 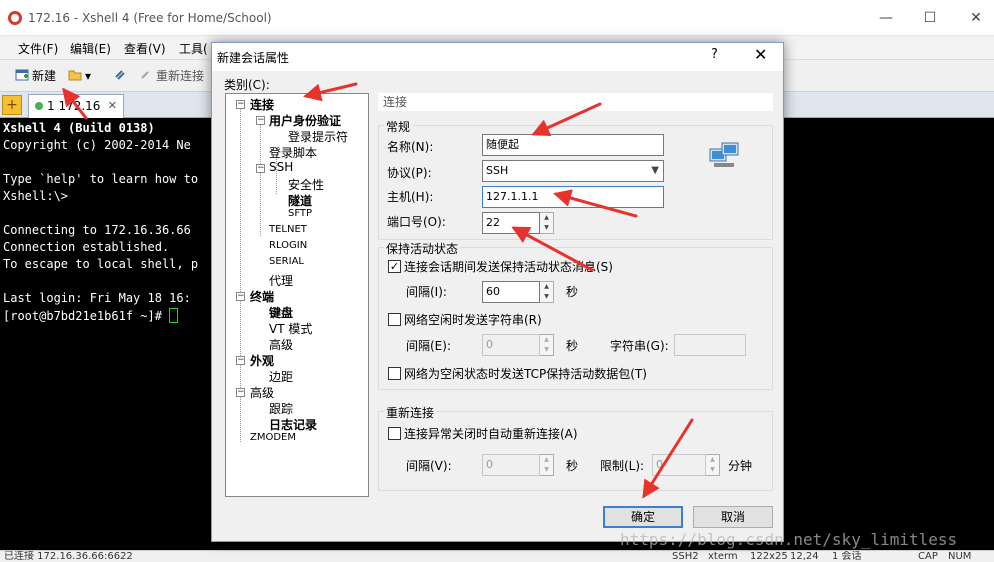 What do you see at coordinates (679, 465) in the screenshot?
I see `reconnect-limit-field: 0` at bounding box center [679, 465].